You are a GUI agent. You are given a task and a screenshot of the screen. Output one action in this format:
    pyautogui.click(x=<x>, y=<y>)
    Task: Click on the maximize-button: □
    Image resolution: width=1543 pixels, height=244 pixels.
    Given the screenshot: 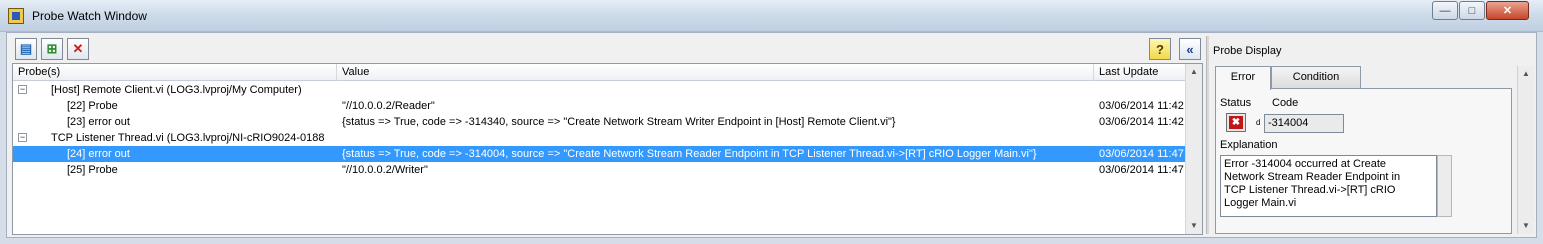 What is the action you would take?
    pyautogui.click(x=1472, y=10)
    